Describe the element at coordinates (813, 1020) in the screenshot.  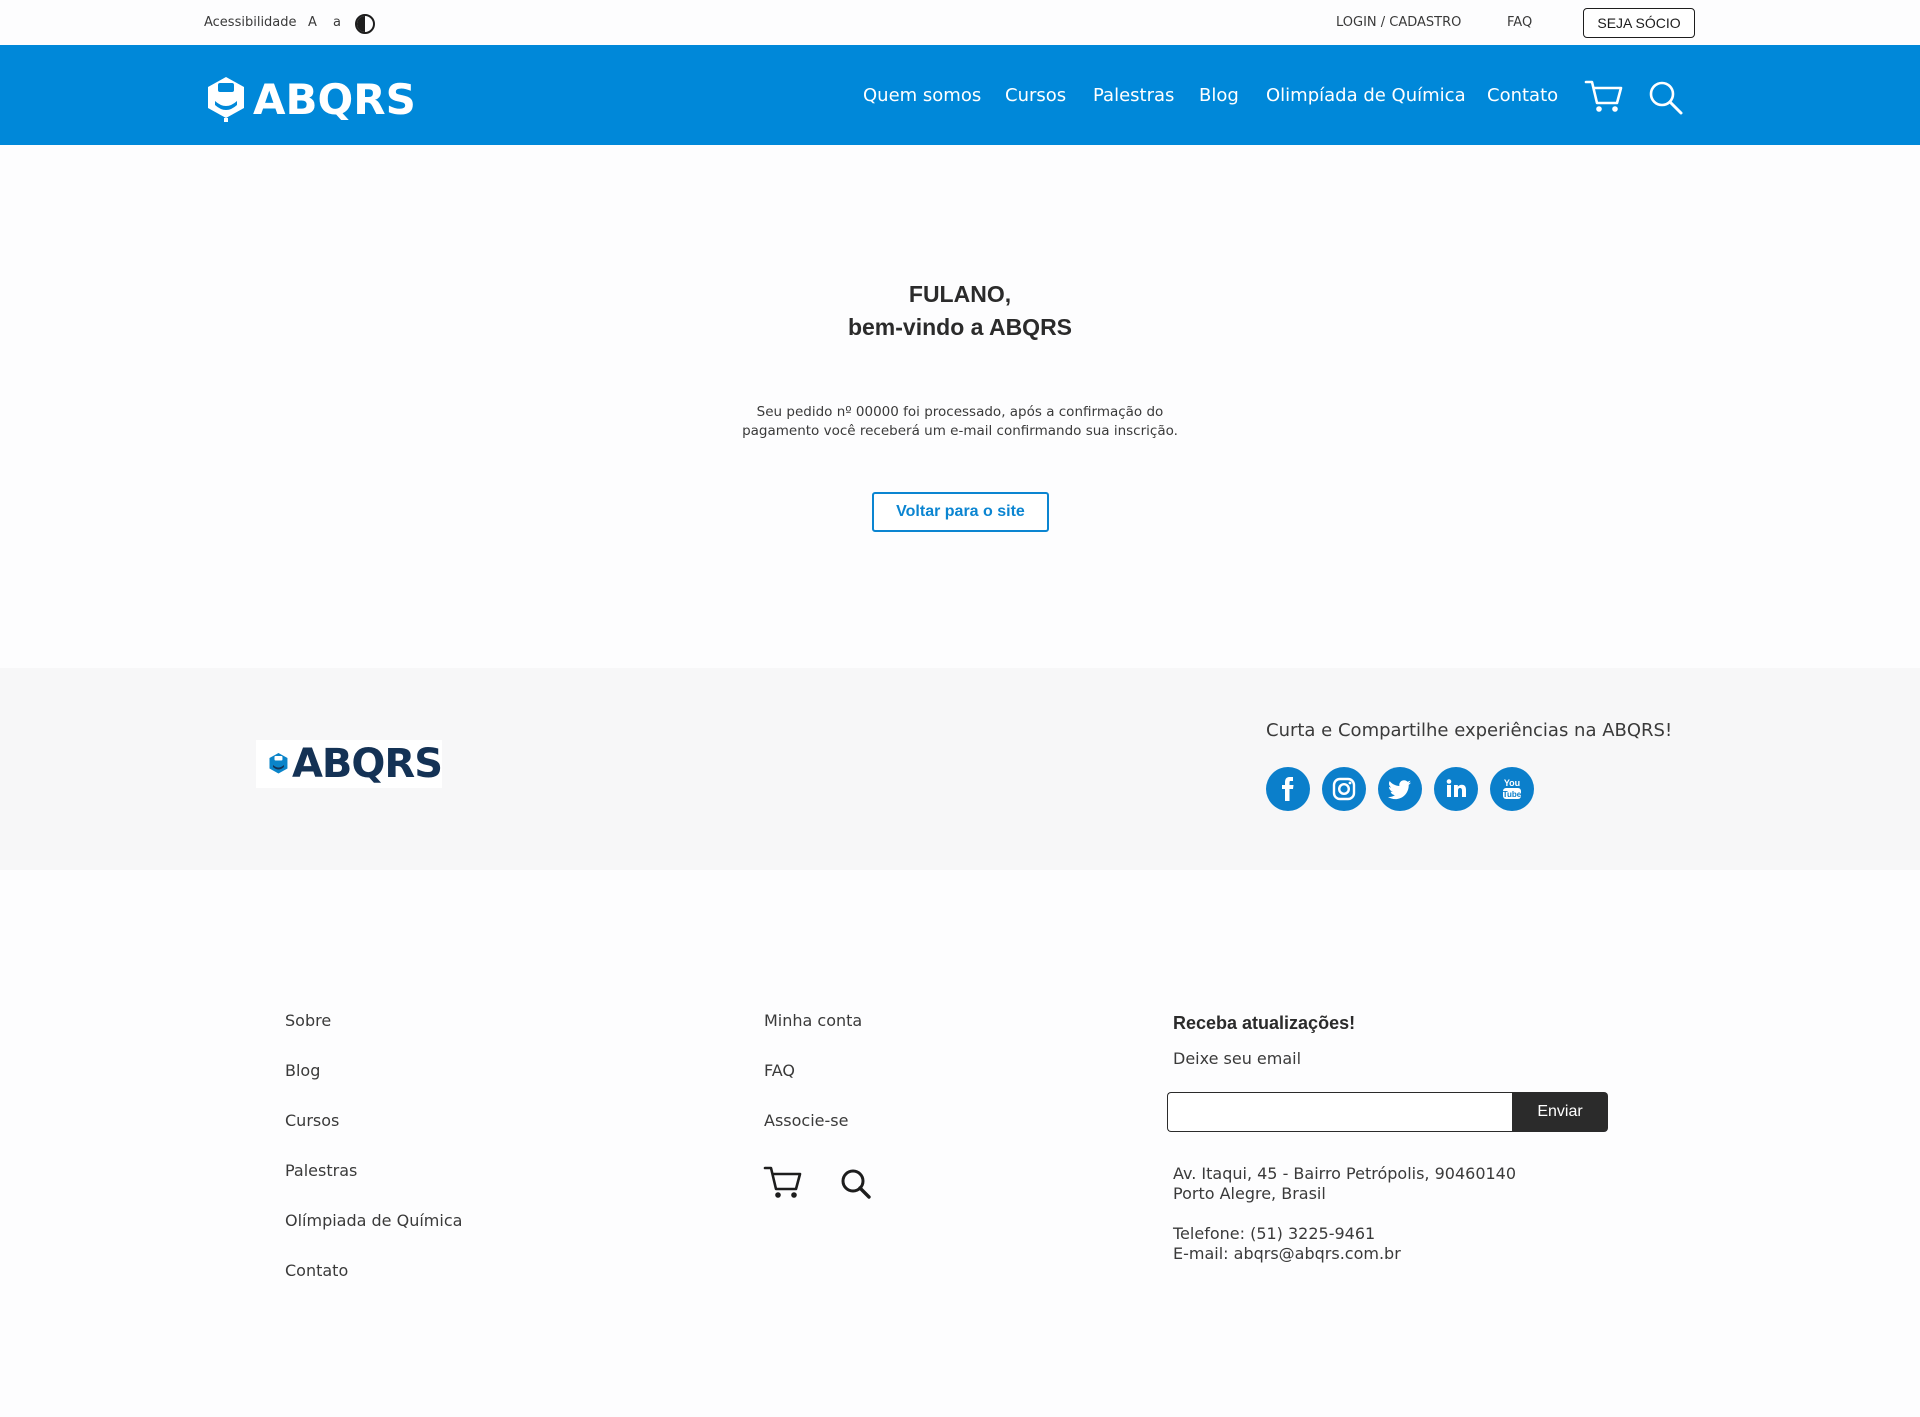
I see `footer-link-minha-conta: Minha conta` at that location.